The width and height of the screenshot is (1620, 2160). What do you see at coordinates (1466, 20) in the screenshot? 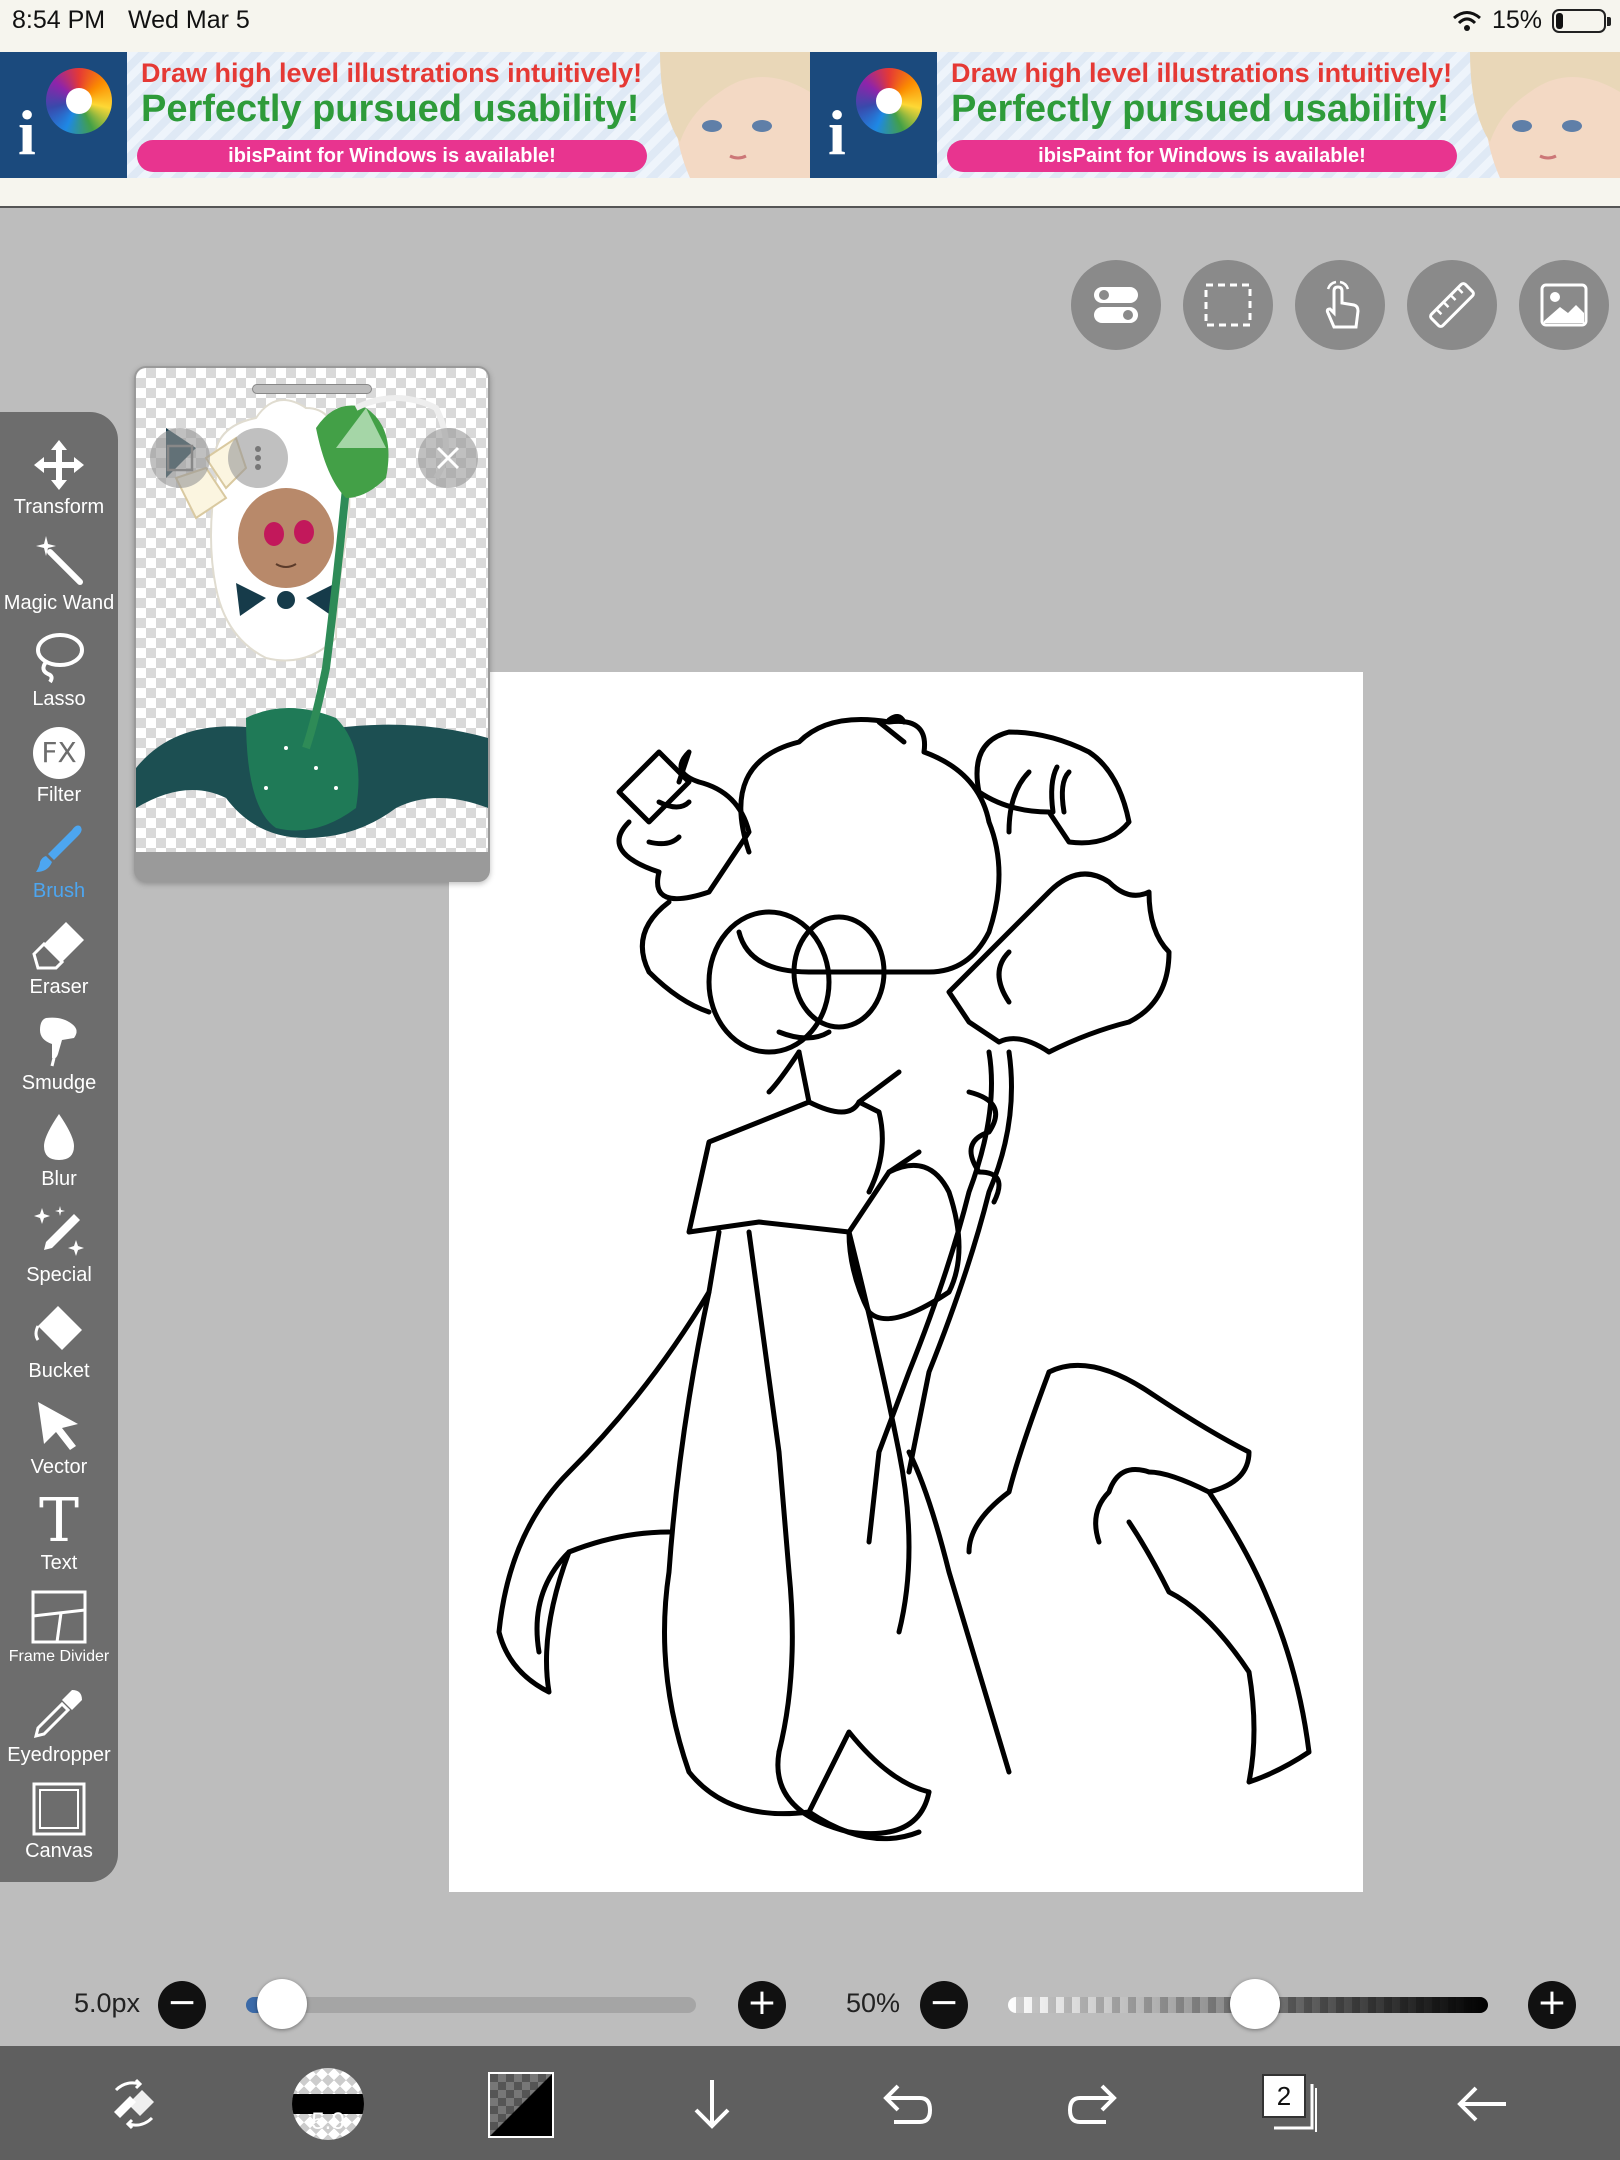
I see `wifi-icon` at bounding box center [1466, 20].